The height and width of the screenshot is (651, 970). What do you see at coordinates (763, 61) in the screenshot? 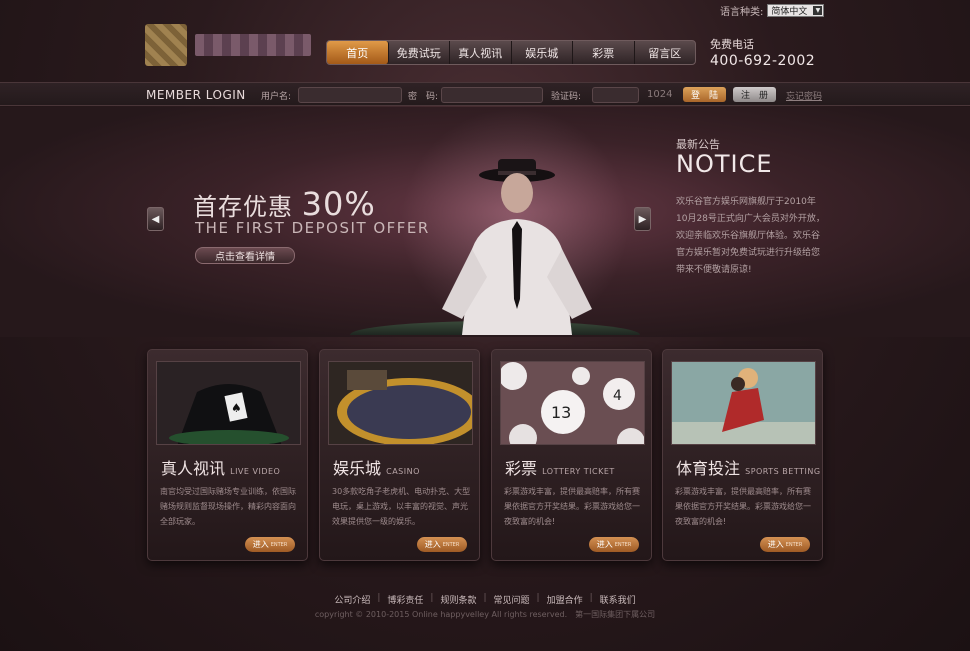
I see `hotline-number: 400-692-2002` at bounding box center [763, 61].